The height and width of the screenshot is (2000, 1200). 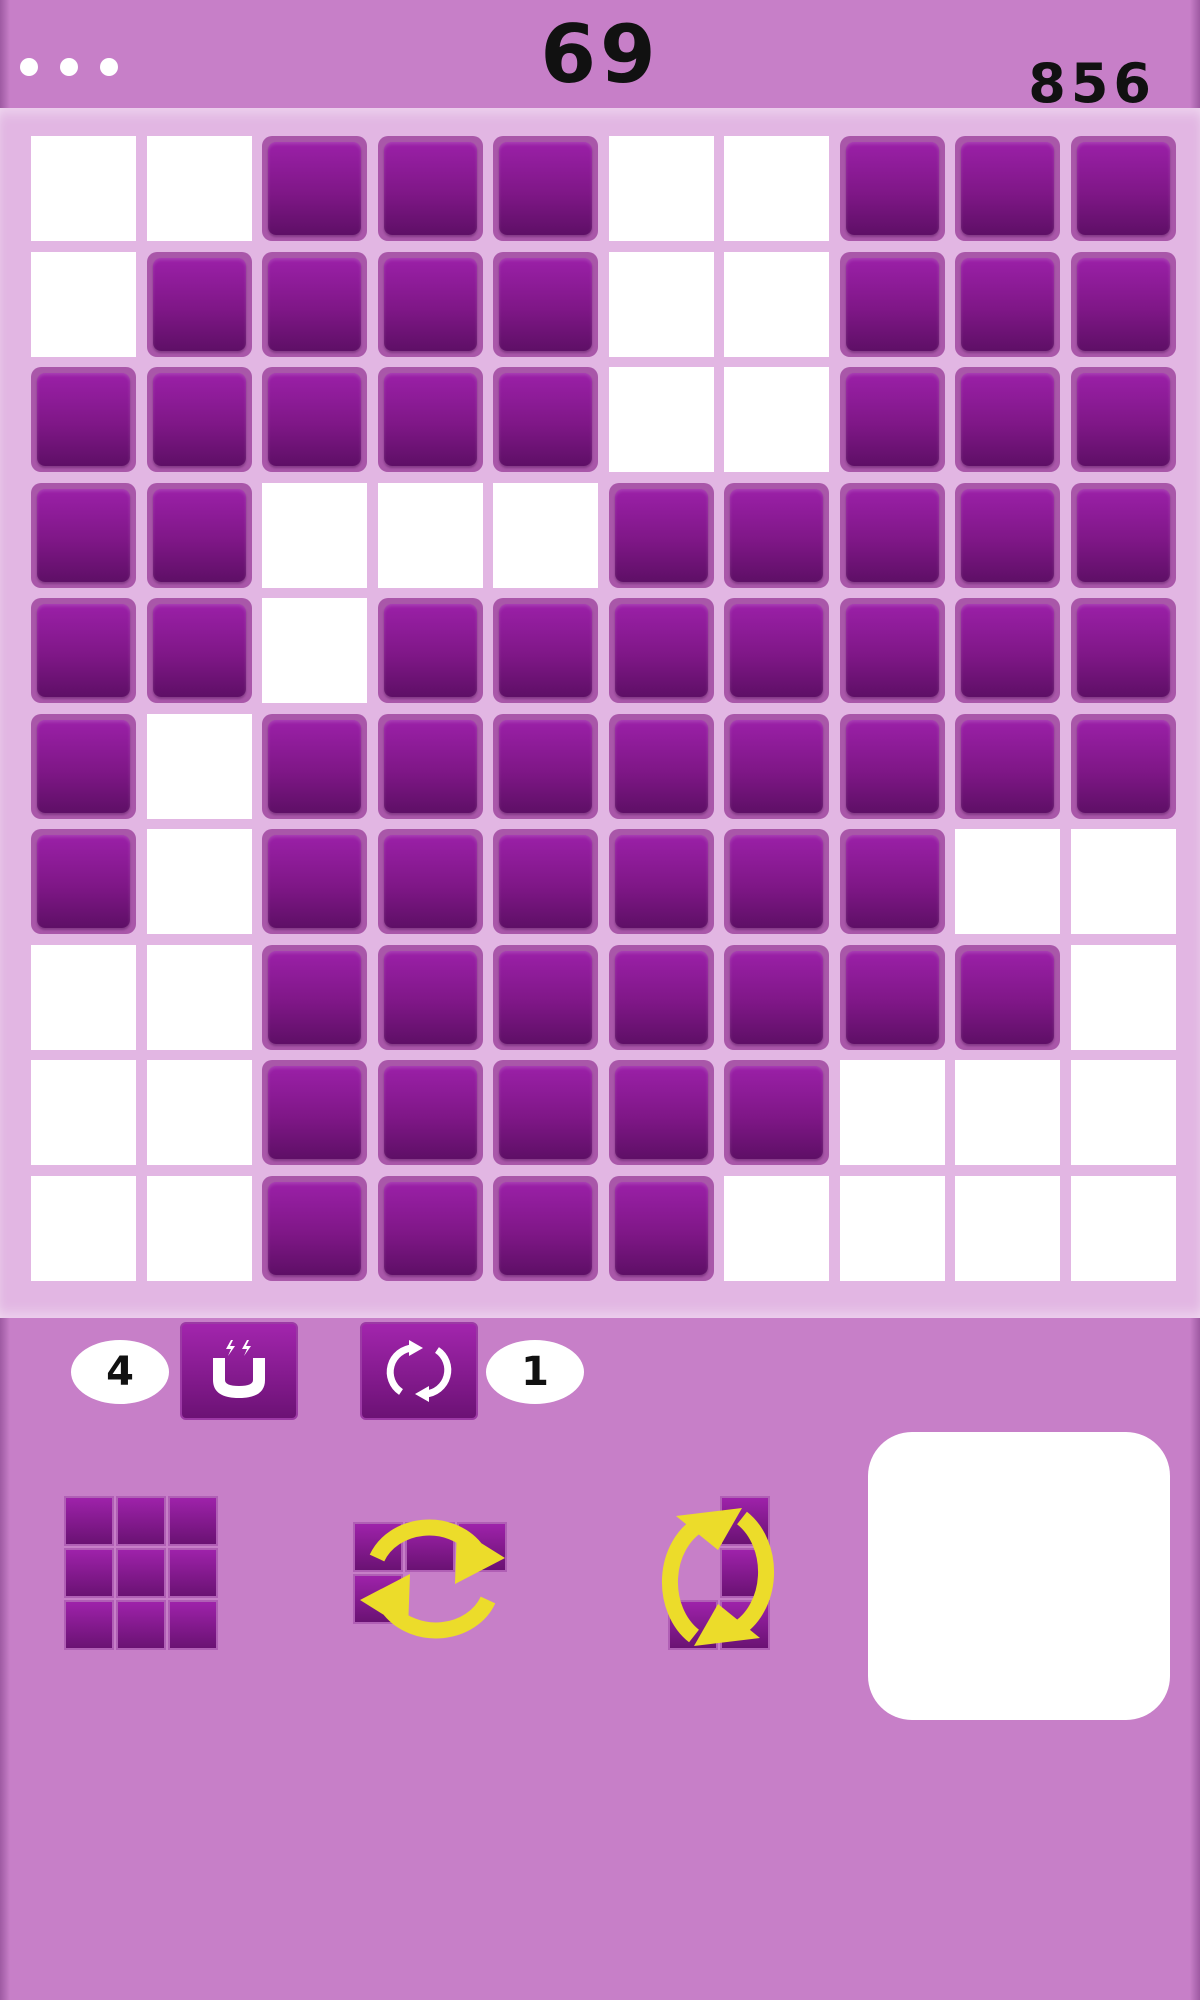 What do you see at coordinates (1019, 1576) in the screenshot?
I see `hold-slot` at bounding box center [1019, 1576].